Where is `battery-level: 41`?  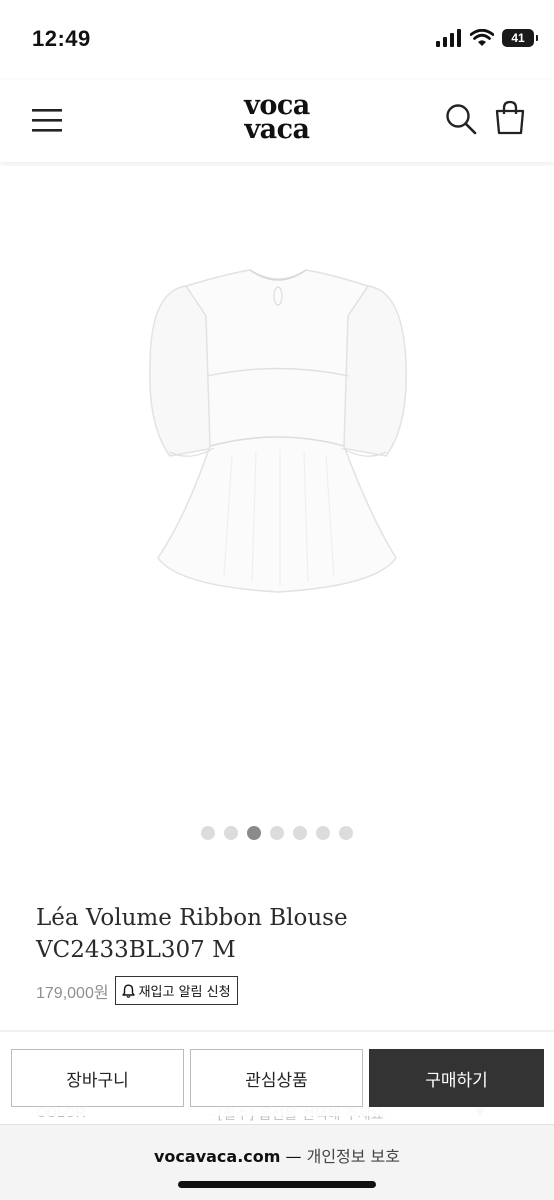
battery-level: 41 is located at coordinates (518, 38).